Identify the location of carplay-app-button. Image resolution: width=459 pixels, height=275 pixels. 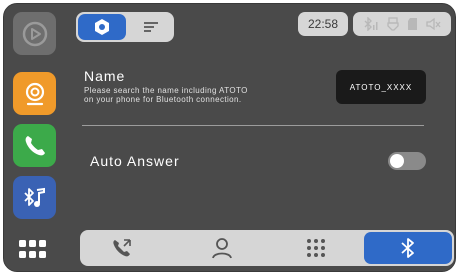
(34, 33).